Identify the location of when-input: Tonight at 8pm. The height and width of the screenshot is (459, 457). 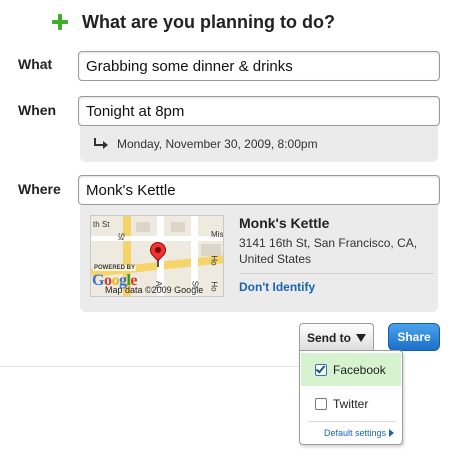
(259, 111).